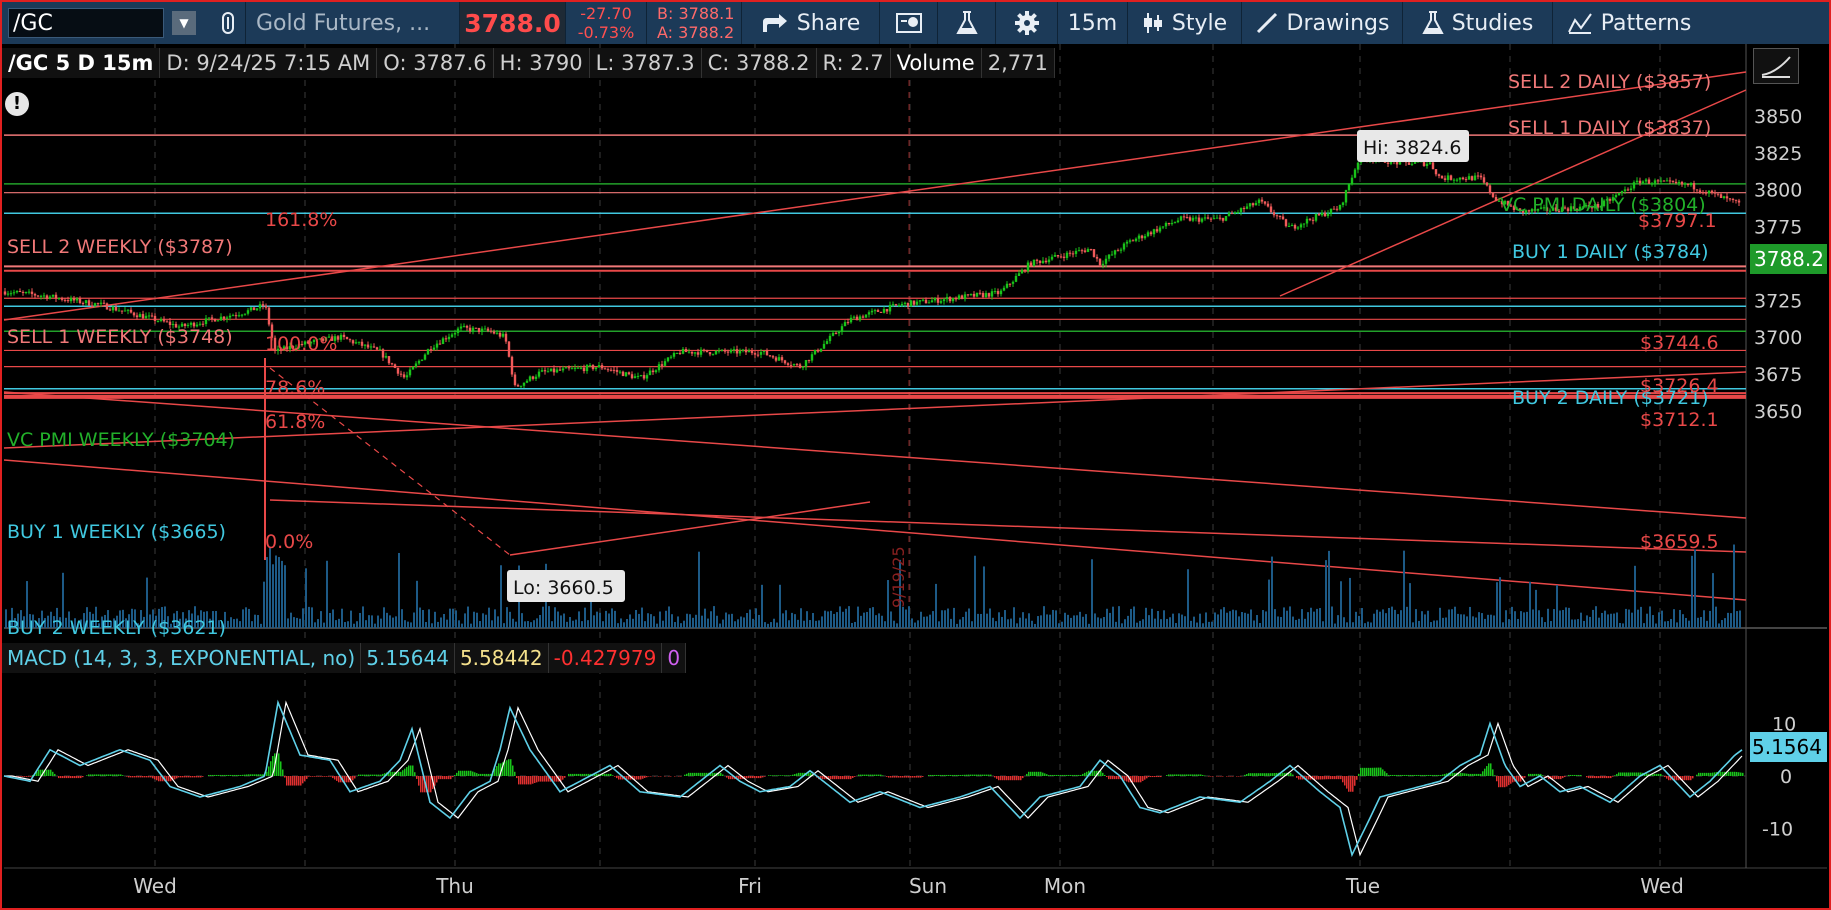 The height and width of the screenshot is (910, 1831). Describe the element at coordinates (1776, 66) in the screenshot. I see `axis-settings-icon` at that location.